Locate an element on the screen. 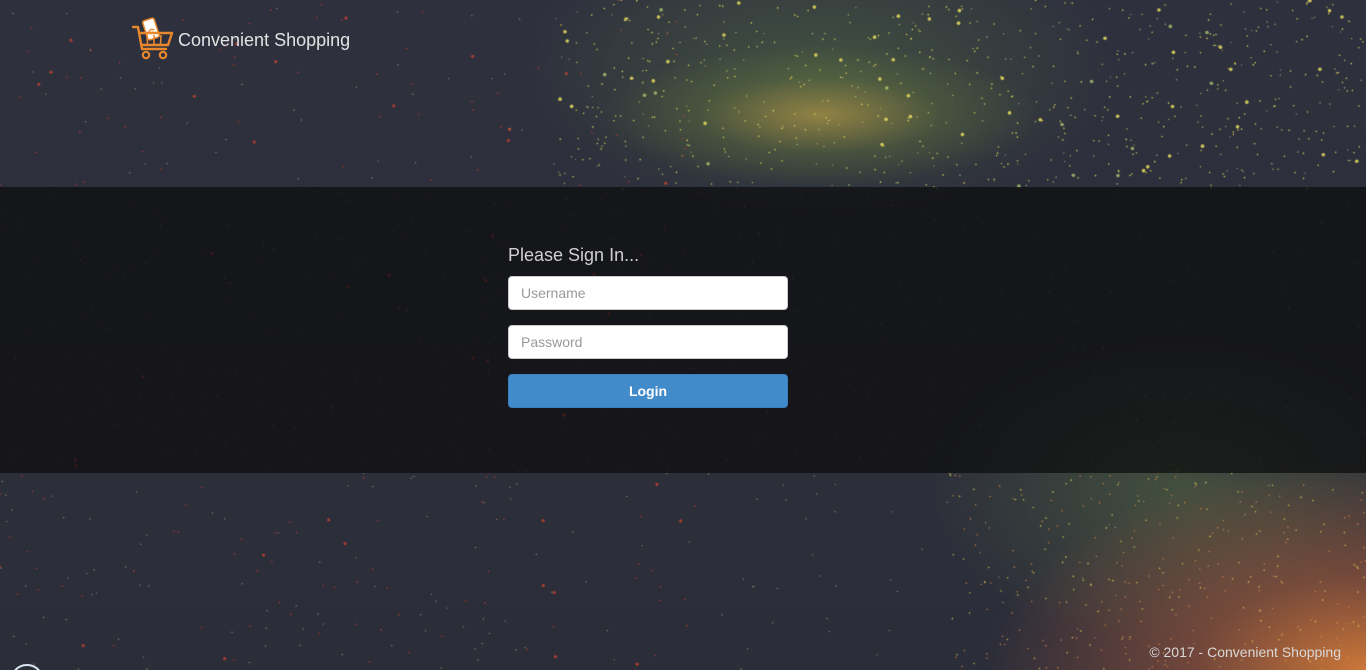 This screenshot has height=670, width=1366. site-header: Convenient Shopping is located at coordinates (241, 40).